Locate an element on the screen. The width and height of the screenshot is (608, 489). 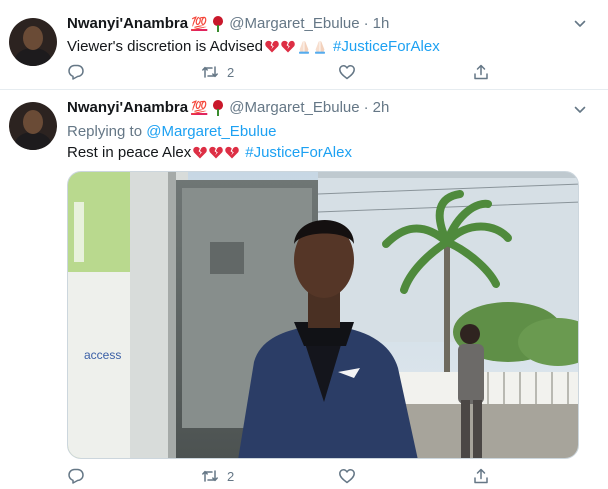
tweet-header: Nwanyi'Anambra 💯 @Margaret_Ebulue · 1h is located at coordinates (228, 23).